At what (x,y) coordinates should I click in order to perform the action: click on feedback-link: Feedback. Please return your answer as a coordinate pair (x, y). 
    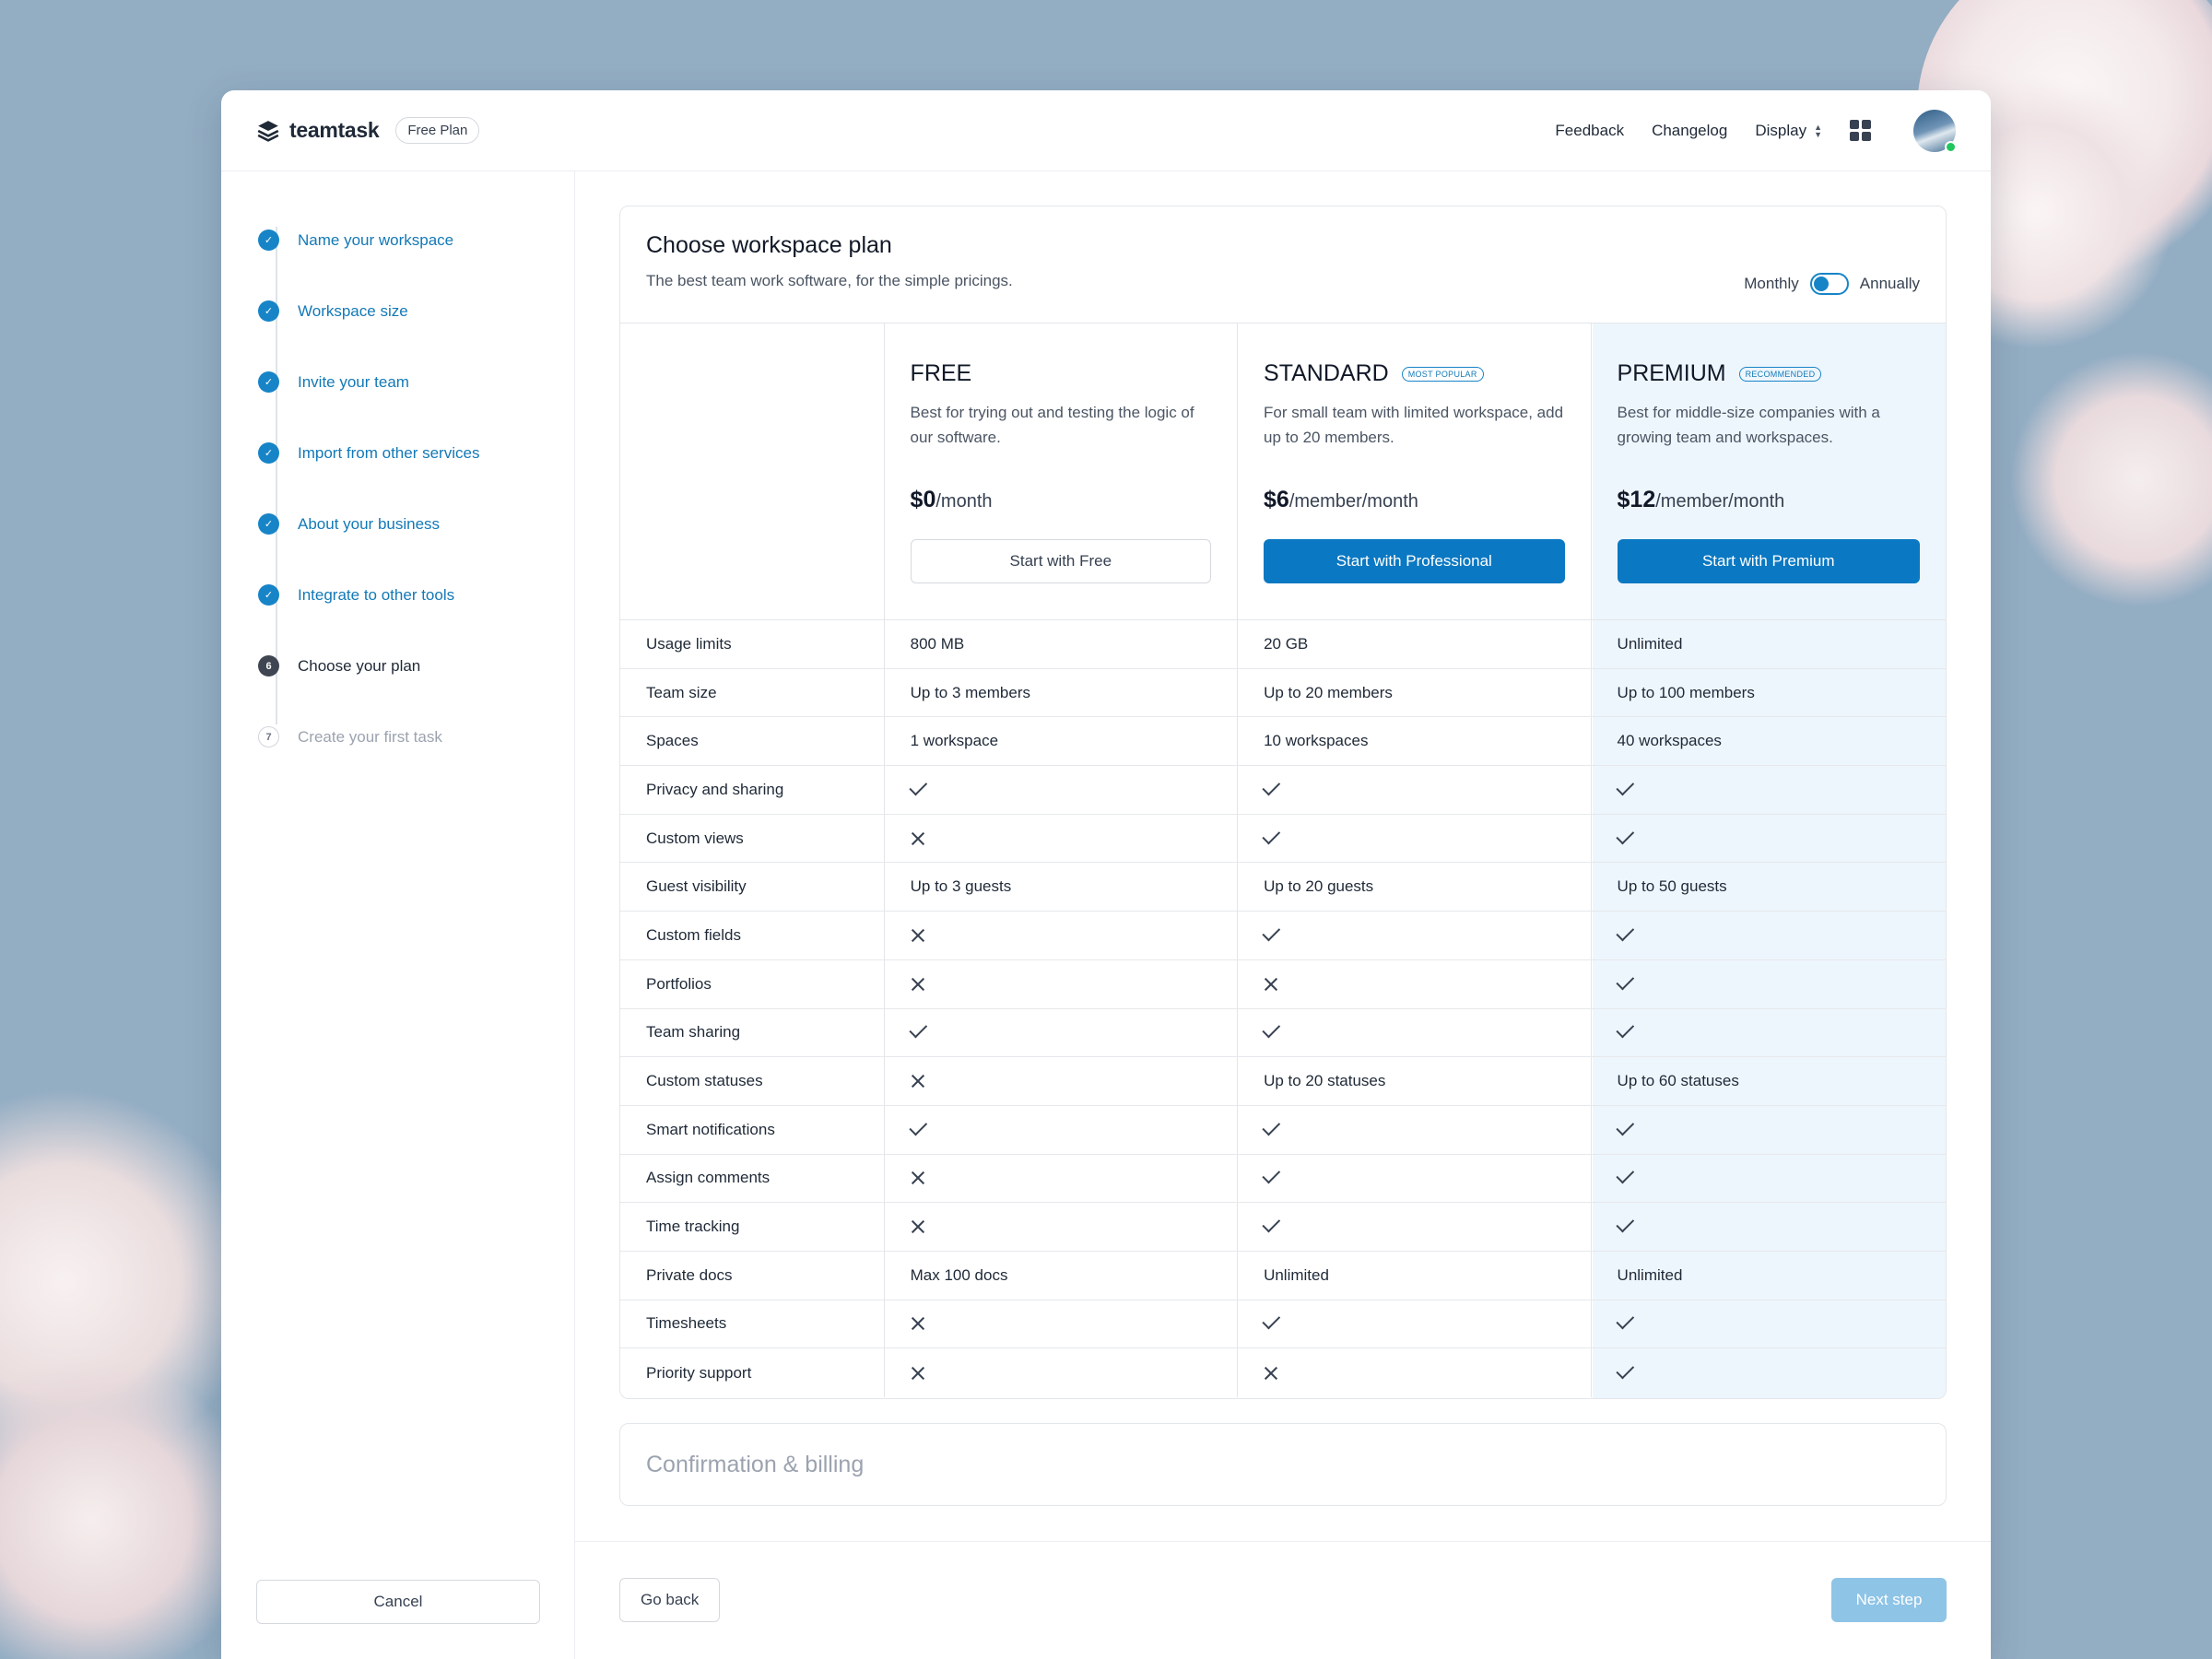
    Looking at the image, I should click on (1589, 131).